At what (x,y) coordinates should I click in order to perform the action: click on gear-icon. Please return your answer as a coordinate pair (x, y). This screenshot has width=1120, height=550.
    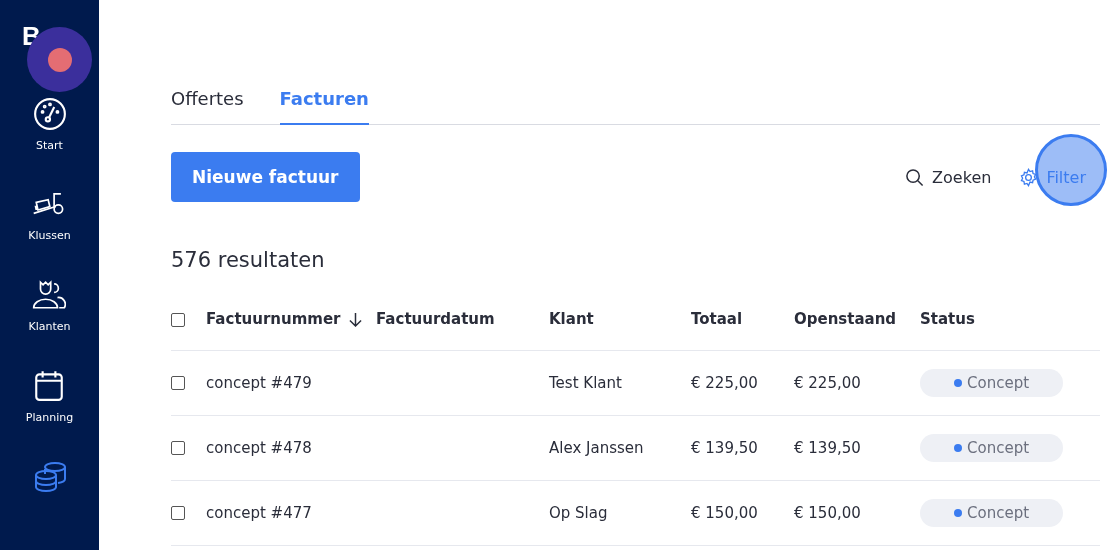
    Looking at the image, I should click on (1029, 177).